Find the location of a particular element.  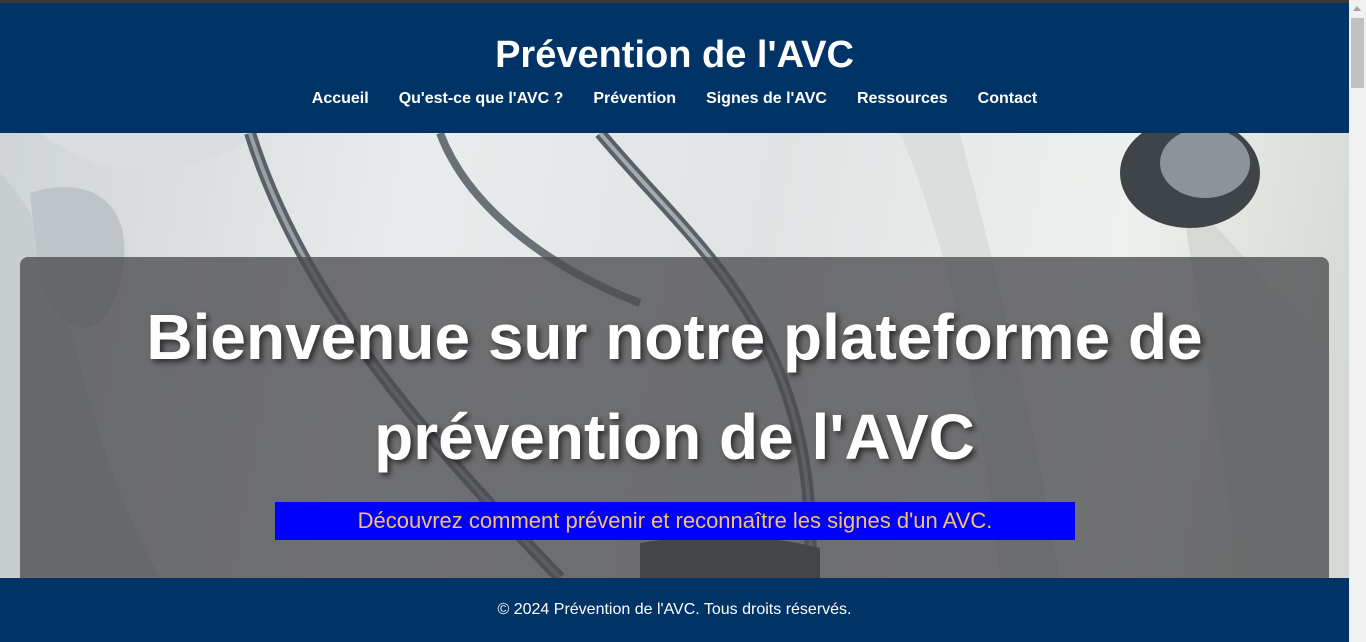

nav-link-ressources: Ressources is located at coordinates (902, 99).